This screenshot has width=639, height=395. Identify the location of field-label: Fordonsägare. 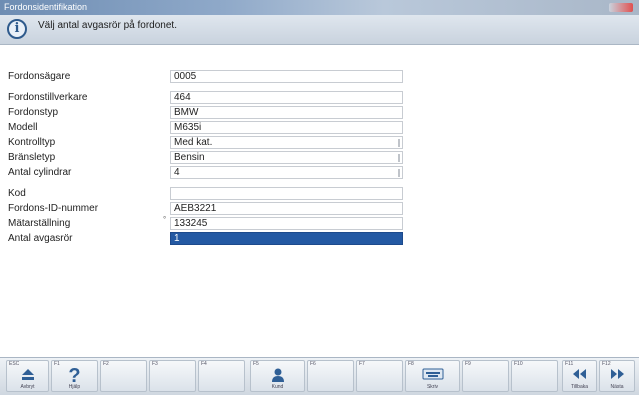
(39, 76).